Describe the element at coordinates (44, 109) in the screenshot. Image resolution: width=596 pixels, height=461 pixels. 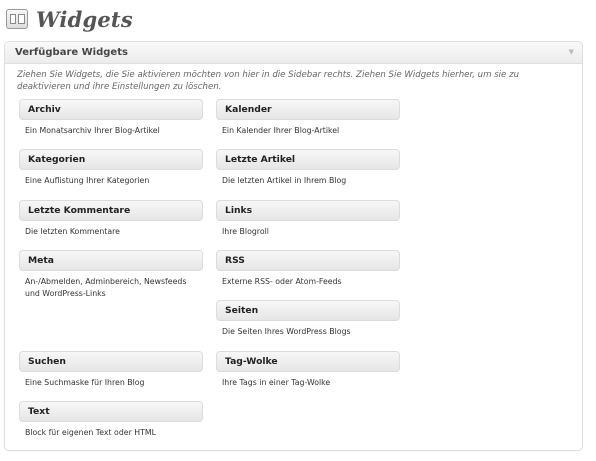
I see `widget-name: Archiv` at that location.